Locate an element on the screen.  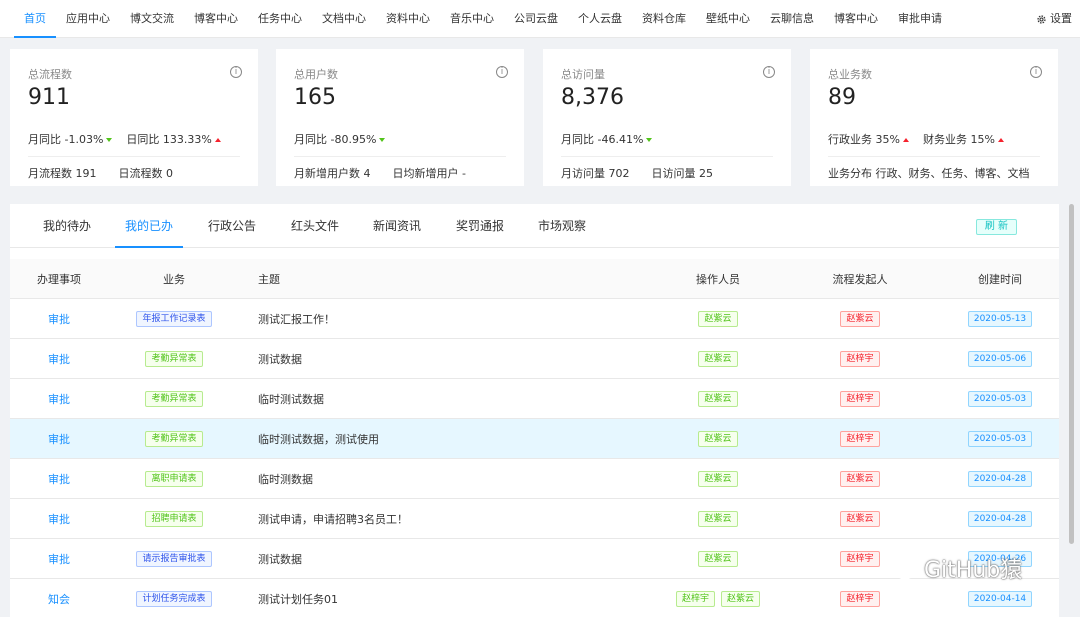
nav-item-1: 应用中心 is located at coordinates (88, 19).